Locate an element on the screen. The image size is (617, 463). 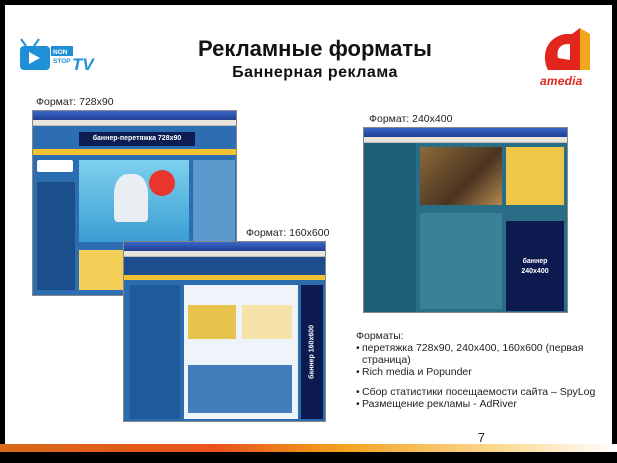
banner-240x400-label: баннер 240х400 is located at coordinates (535, 266).